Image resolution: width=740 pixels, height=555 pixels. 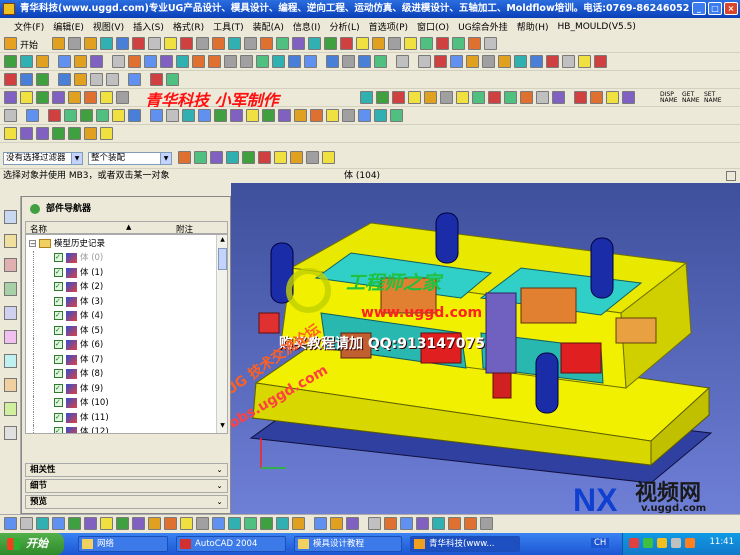 What do you see at coordinates (121, 272) in the screenshot?
I see `tree-item-body: ✓ 体 (1)` at bounding box center [121, 272].